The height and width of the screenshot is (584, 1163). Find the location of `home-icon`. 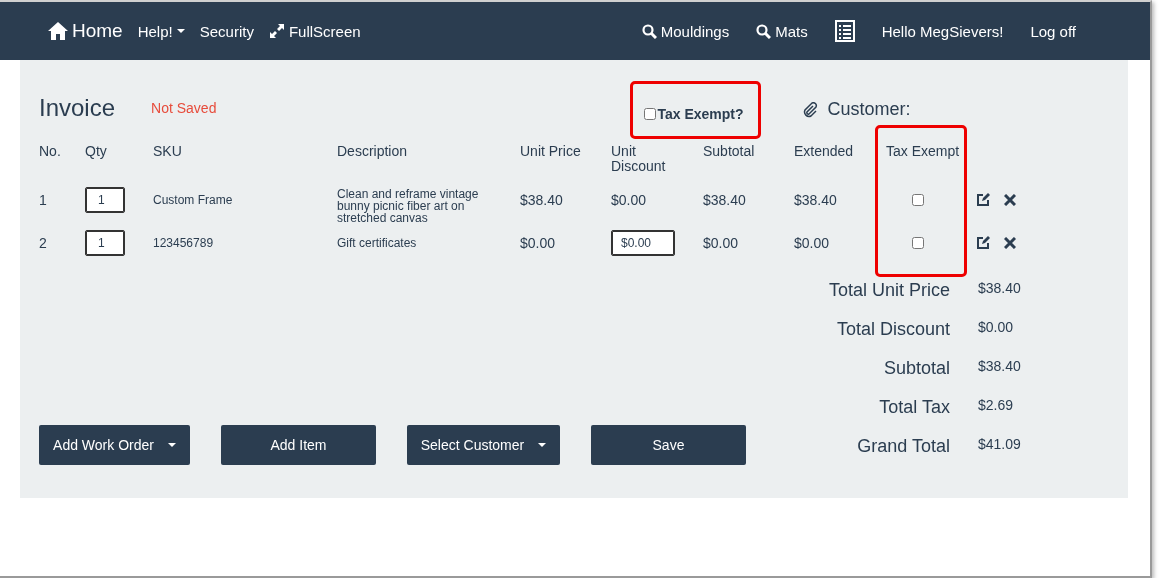

home-icon is located at coordinates (58, 31).